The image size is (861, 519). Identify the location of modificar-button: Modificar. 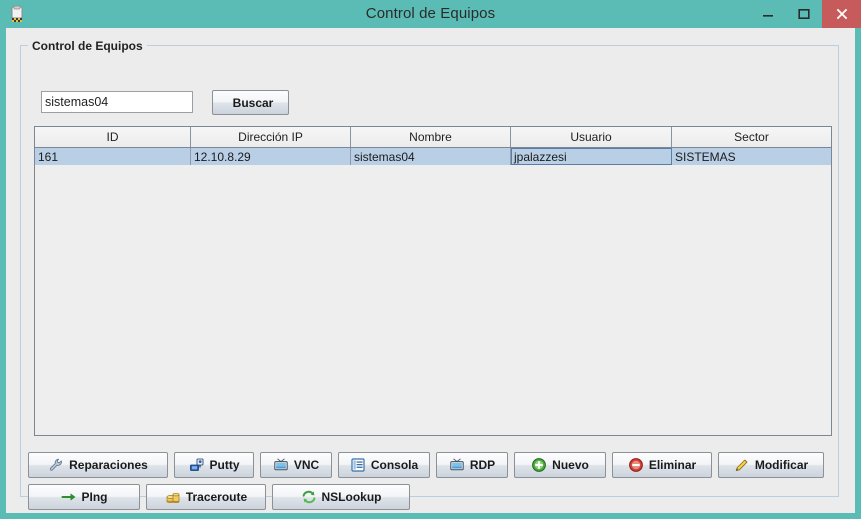
(771, 465).